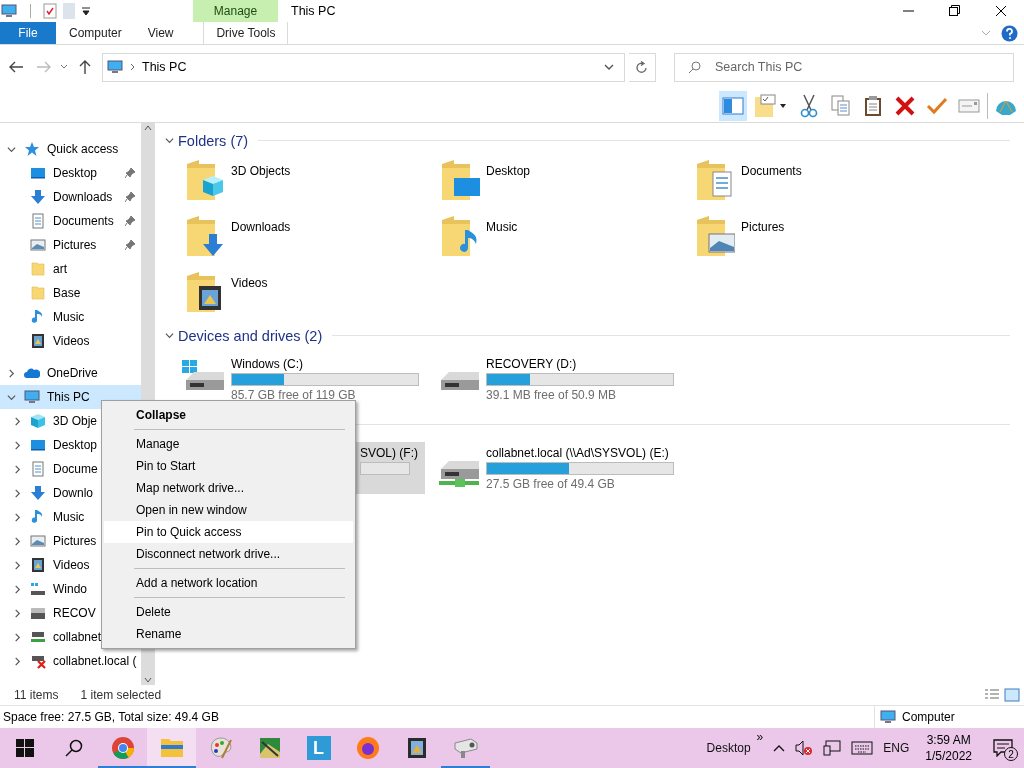  Describe the element at coordinates (313, 11) in the screenshot. I see `window-title: This PC` at that location.